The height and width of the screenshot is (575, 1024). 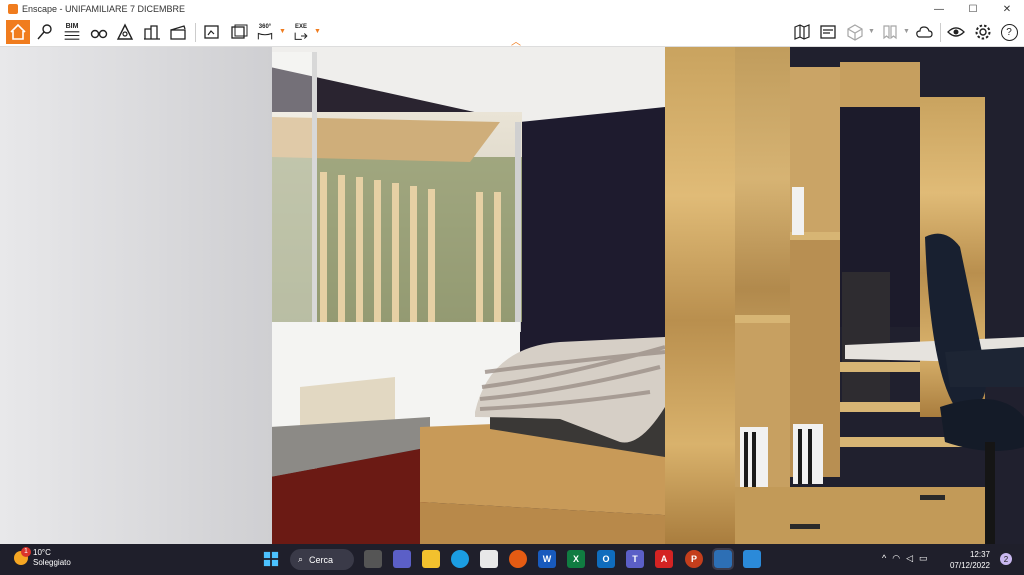 What do you see at coordinates (912, 558) in the screenshot?
I see `volume-icon: ◁` at bounding box center [912, 558].